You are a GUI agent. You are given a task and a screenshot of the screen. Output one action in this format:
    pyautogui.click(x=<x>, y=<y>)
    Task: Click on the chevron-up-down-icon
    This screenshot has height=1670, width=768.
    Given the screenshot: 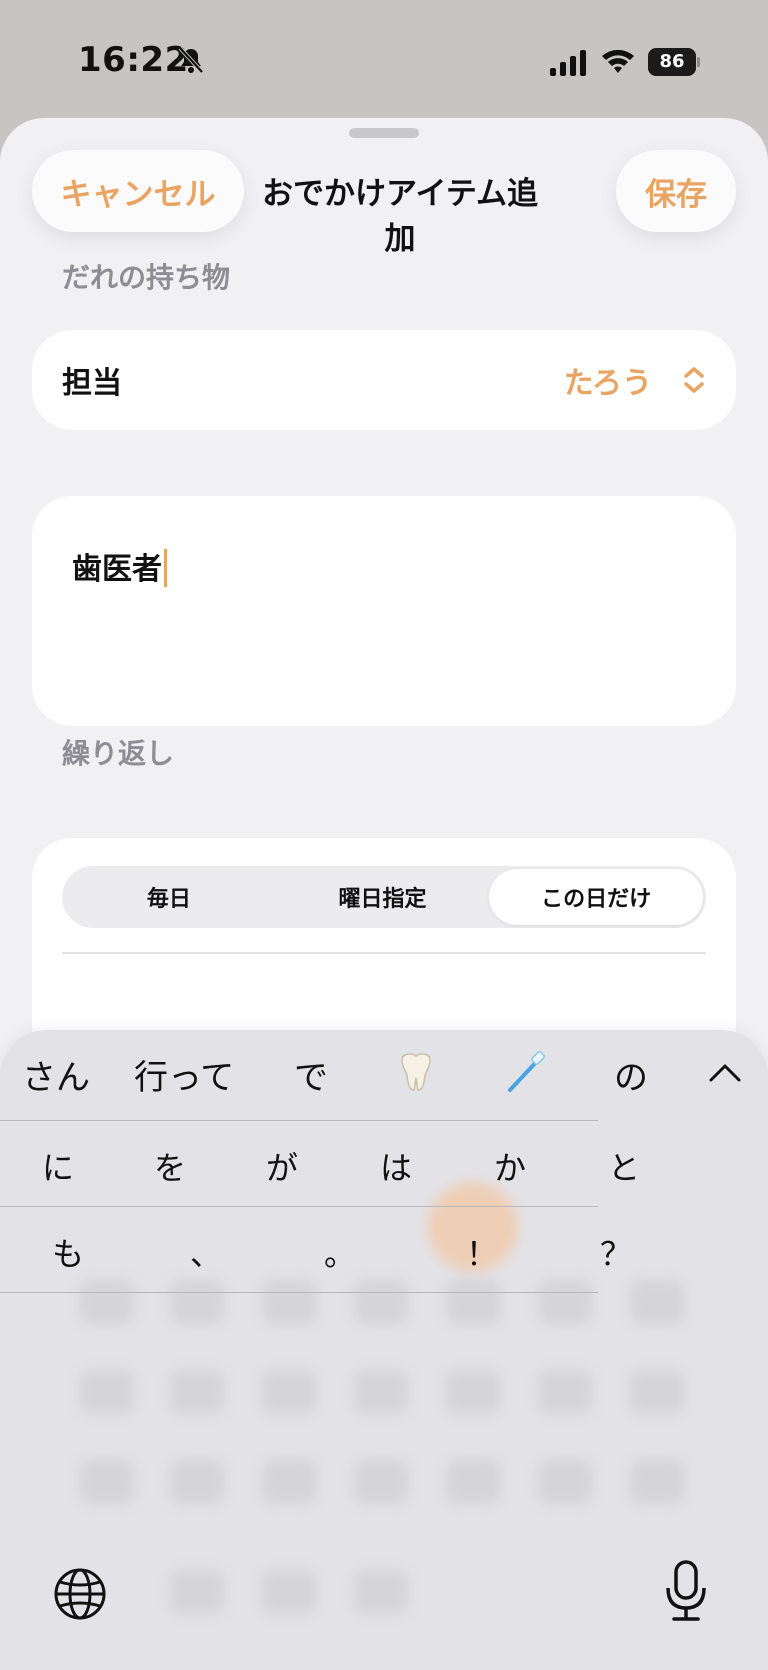 What is the action you would take?
    pyautogui.click(x=694, y=380)
    